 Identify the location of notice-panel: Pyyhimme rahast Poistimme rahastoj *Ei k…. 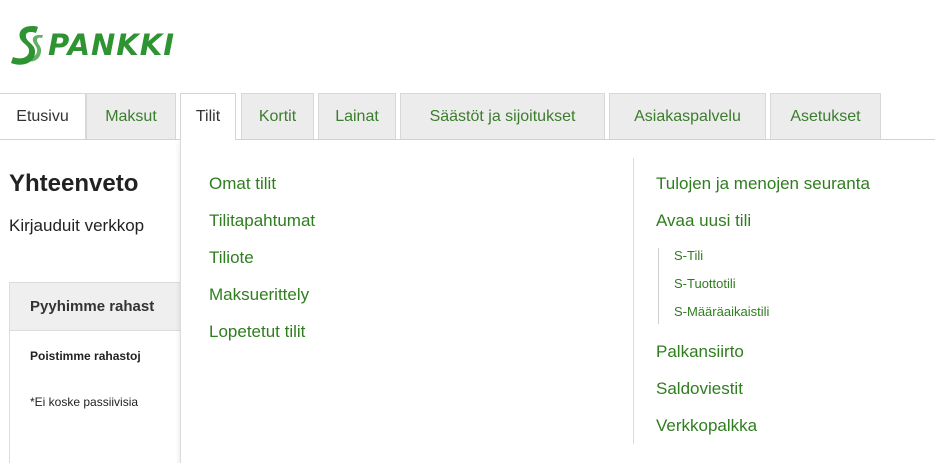
(109, 372).